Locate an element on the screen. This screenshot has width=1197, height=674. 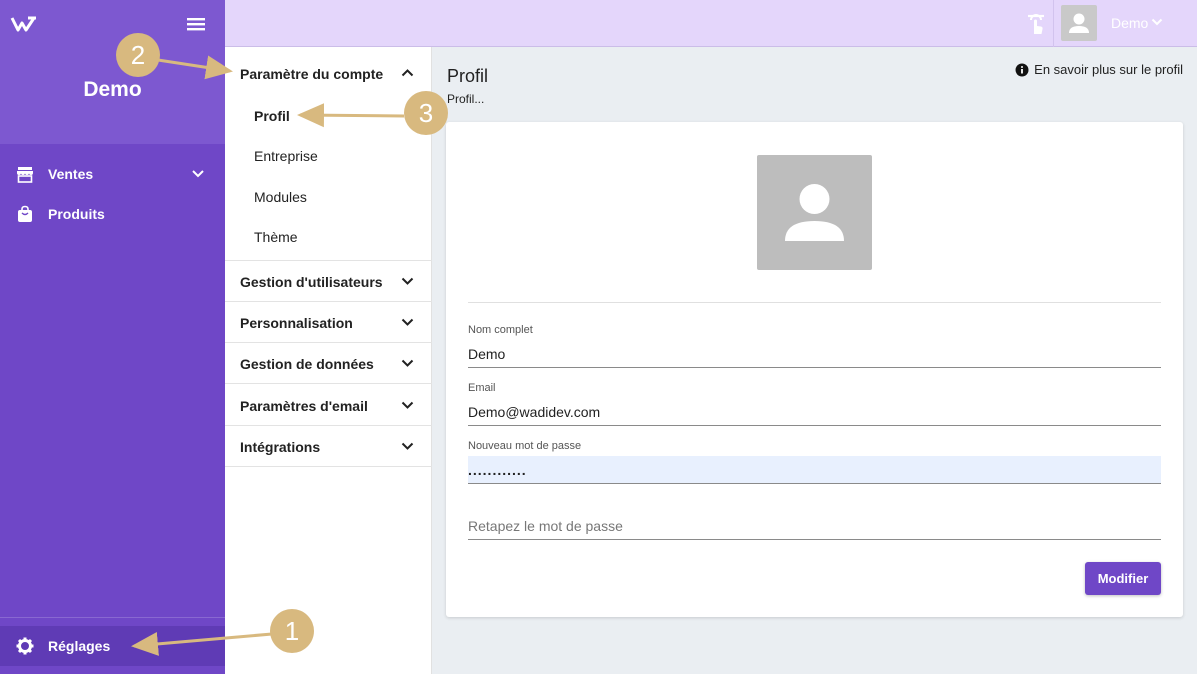
menu-section-label: Personnalisation is located at coordinates (296, 323).